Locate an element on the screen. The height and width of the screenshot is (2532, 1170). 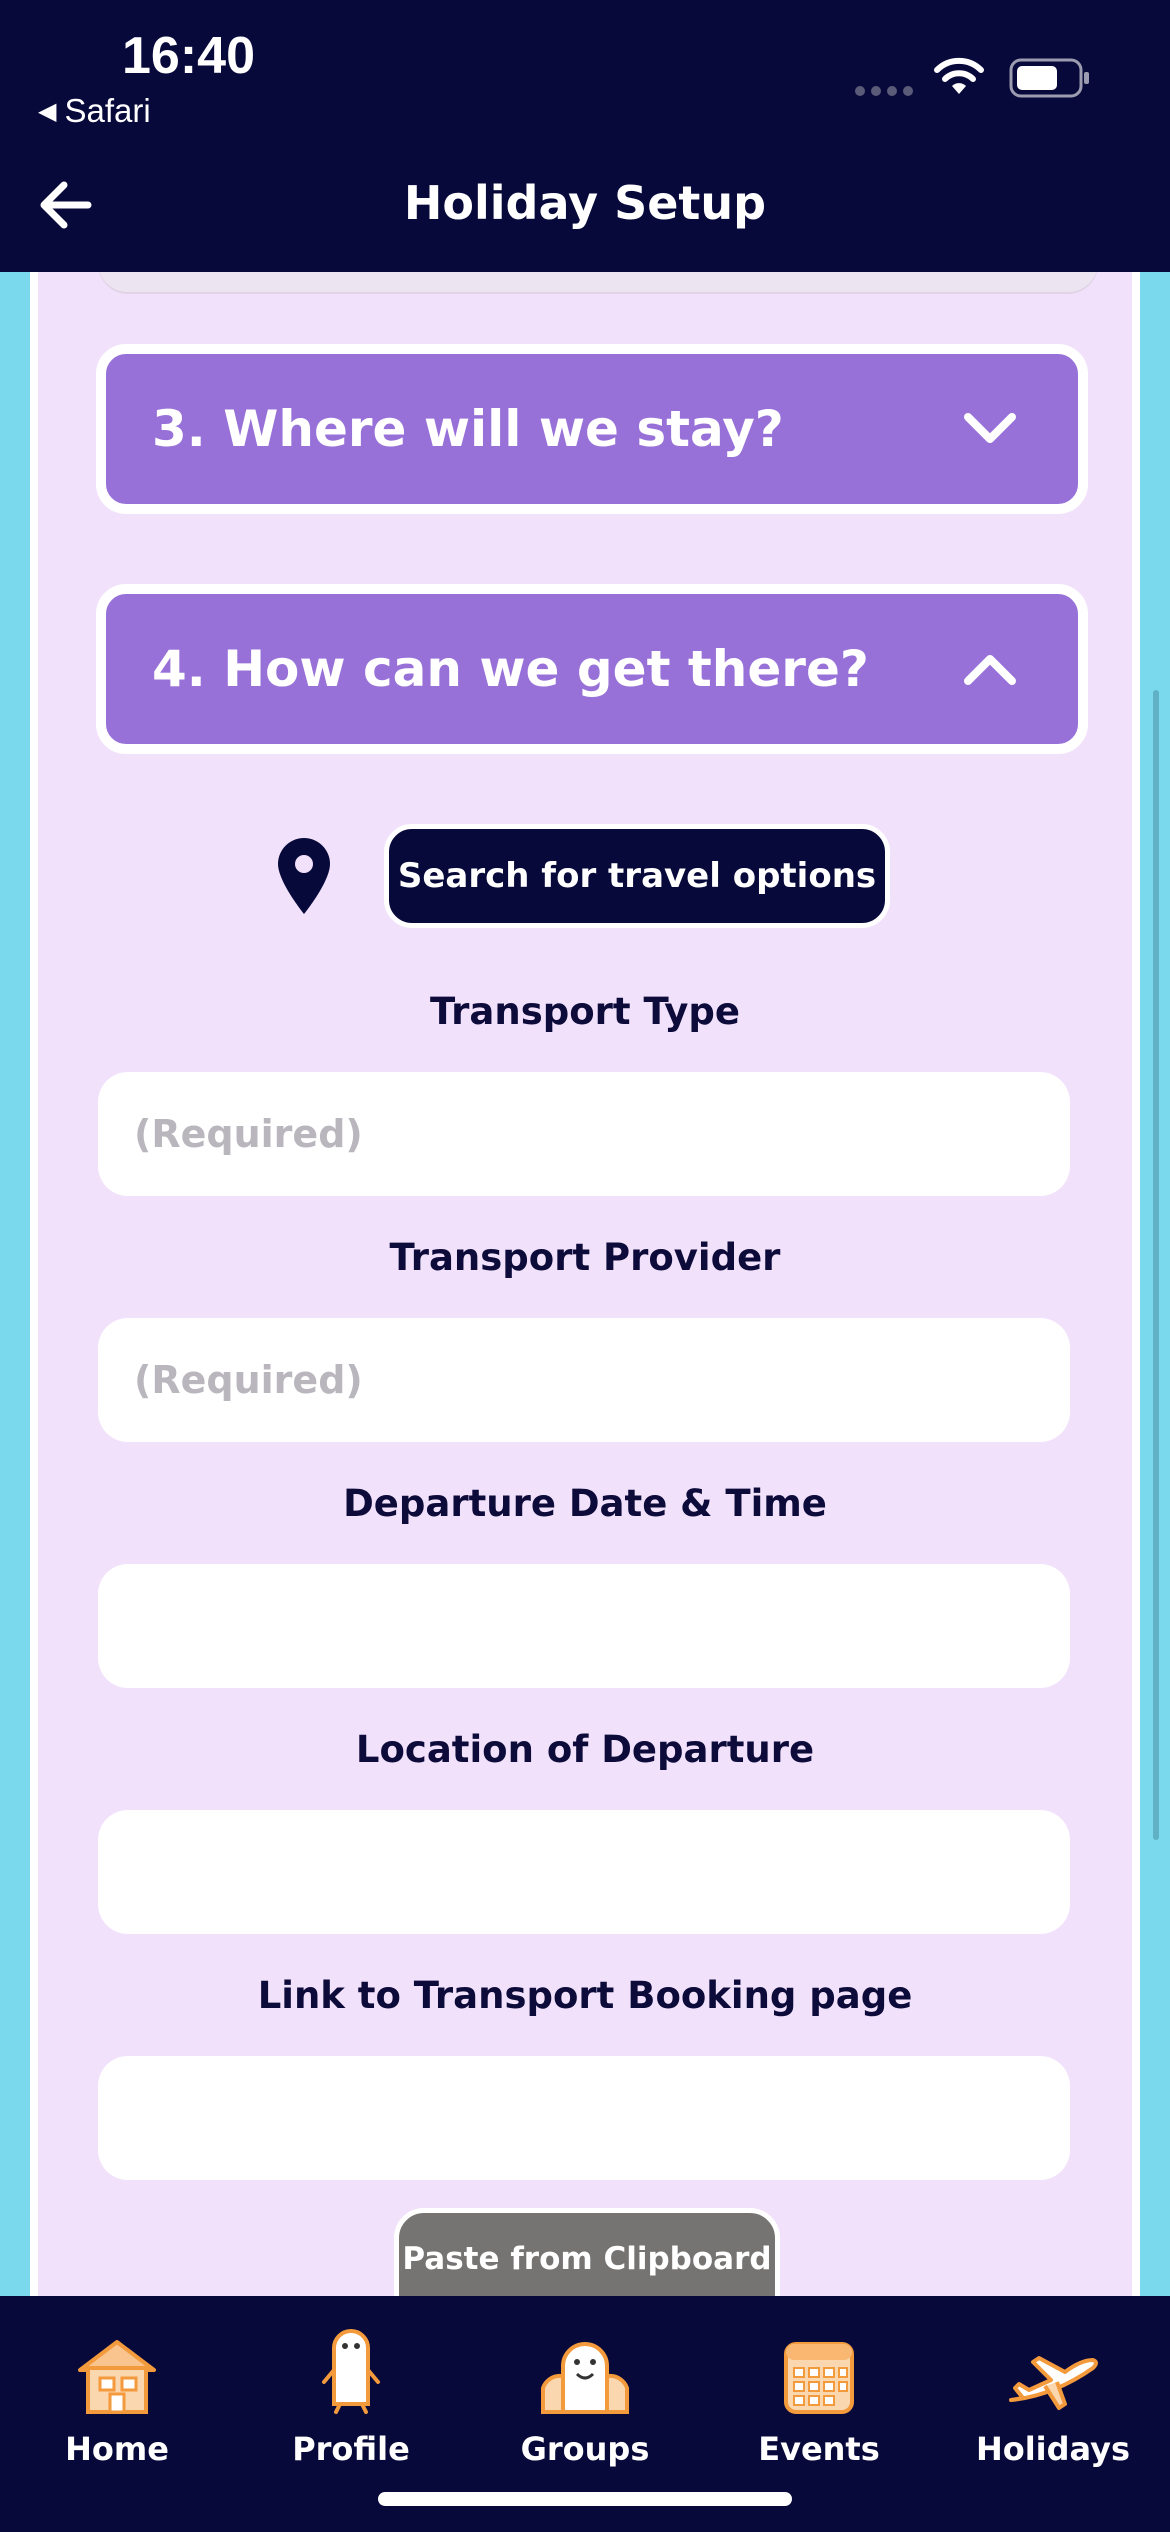
booking-link-label: Link to Transport Booking page is located at coordinates (585, 1995).